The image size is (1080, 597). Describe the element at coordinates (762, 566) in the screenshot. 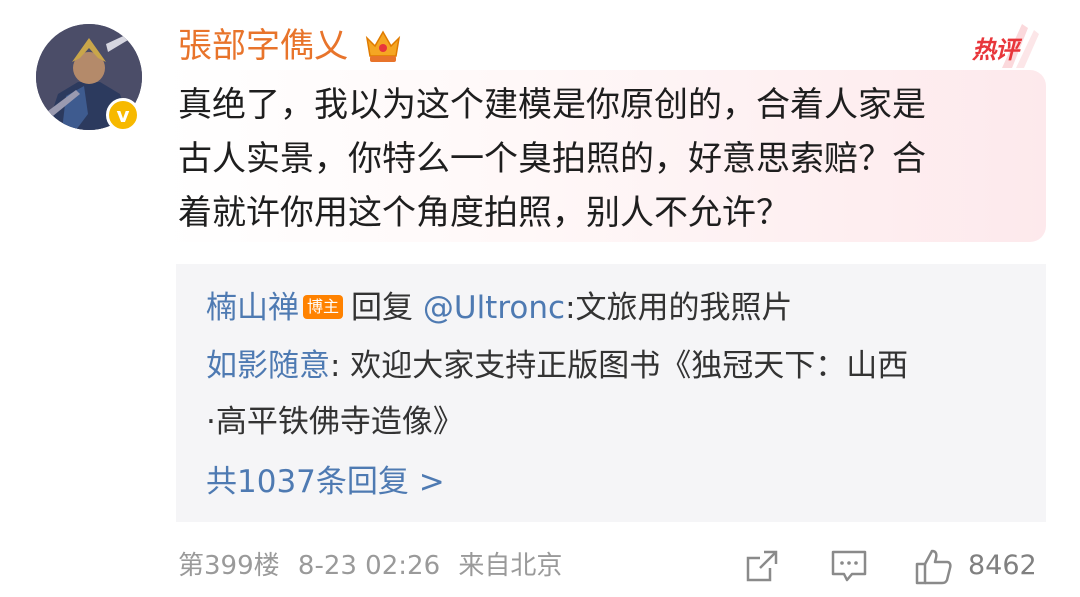

I see `share-icon` at that location.